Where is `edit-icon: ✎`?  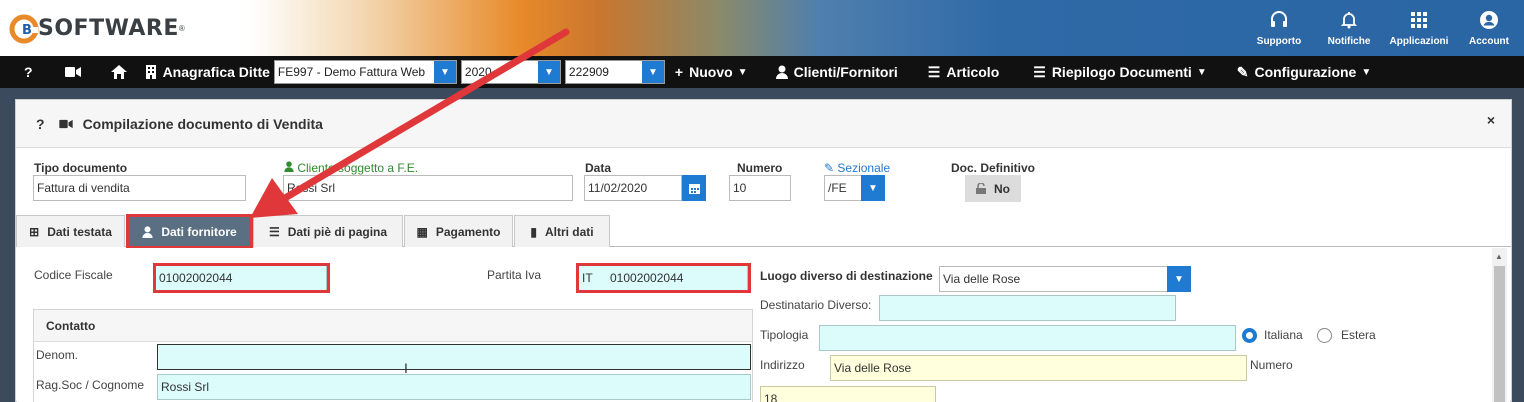 edit-icon: ✎ is located at coordinates (1242, 71).